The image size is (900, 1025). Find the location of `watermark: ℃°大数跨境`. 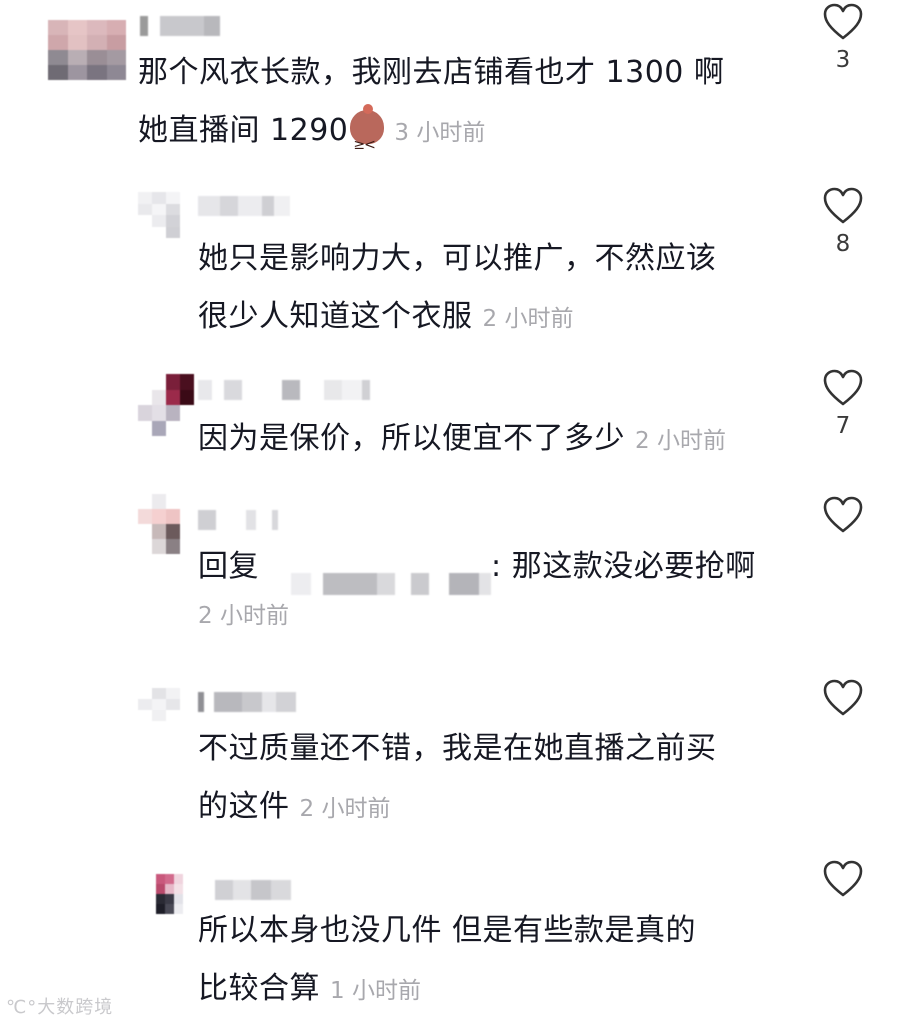

watermark: ℃°大数跨境 is located at coordinates (60, 1007).